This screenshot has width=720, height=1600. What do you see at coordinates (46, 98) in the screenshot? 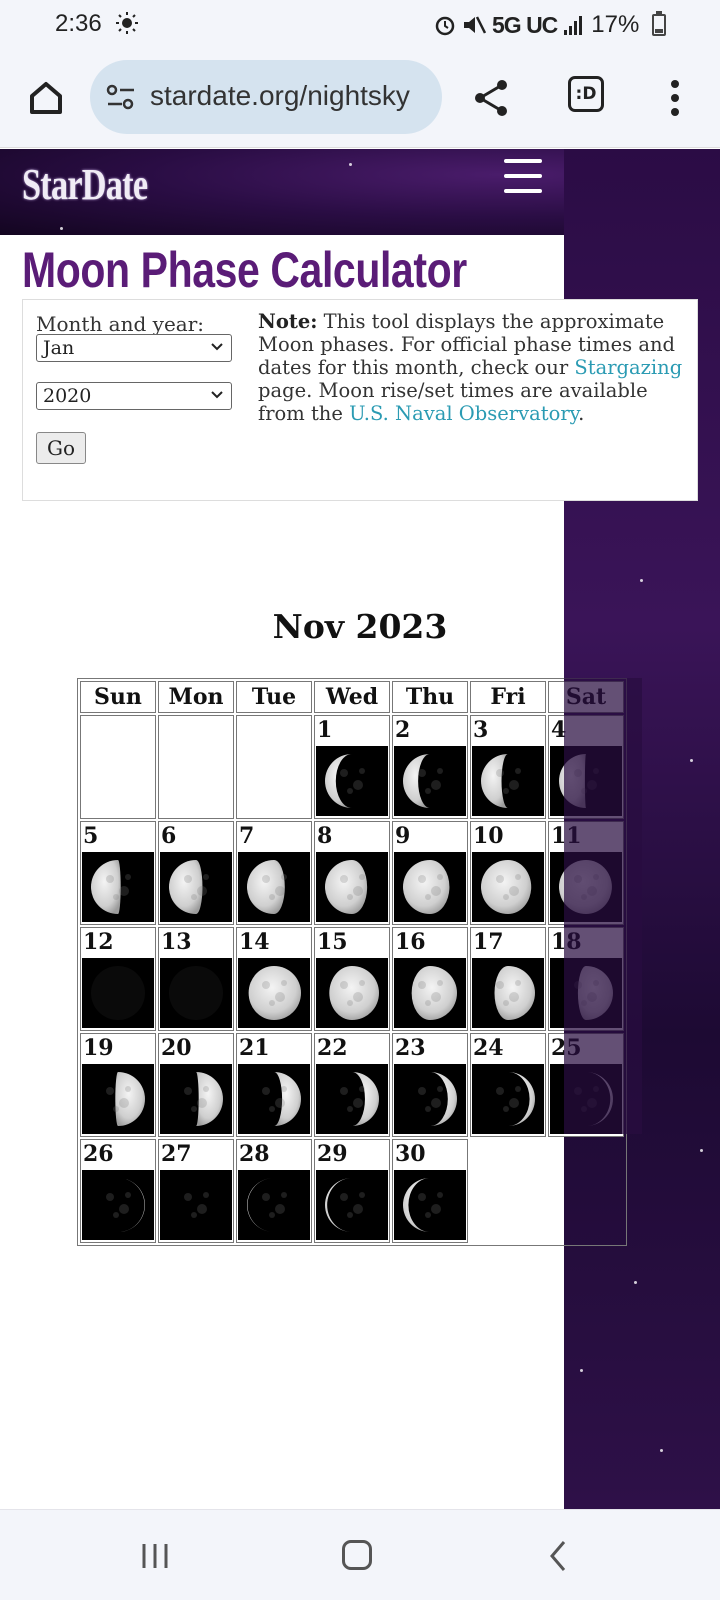
I see `home-icon` at bounding box center [46, 98].